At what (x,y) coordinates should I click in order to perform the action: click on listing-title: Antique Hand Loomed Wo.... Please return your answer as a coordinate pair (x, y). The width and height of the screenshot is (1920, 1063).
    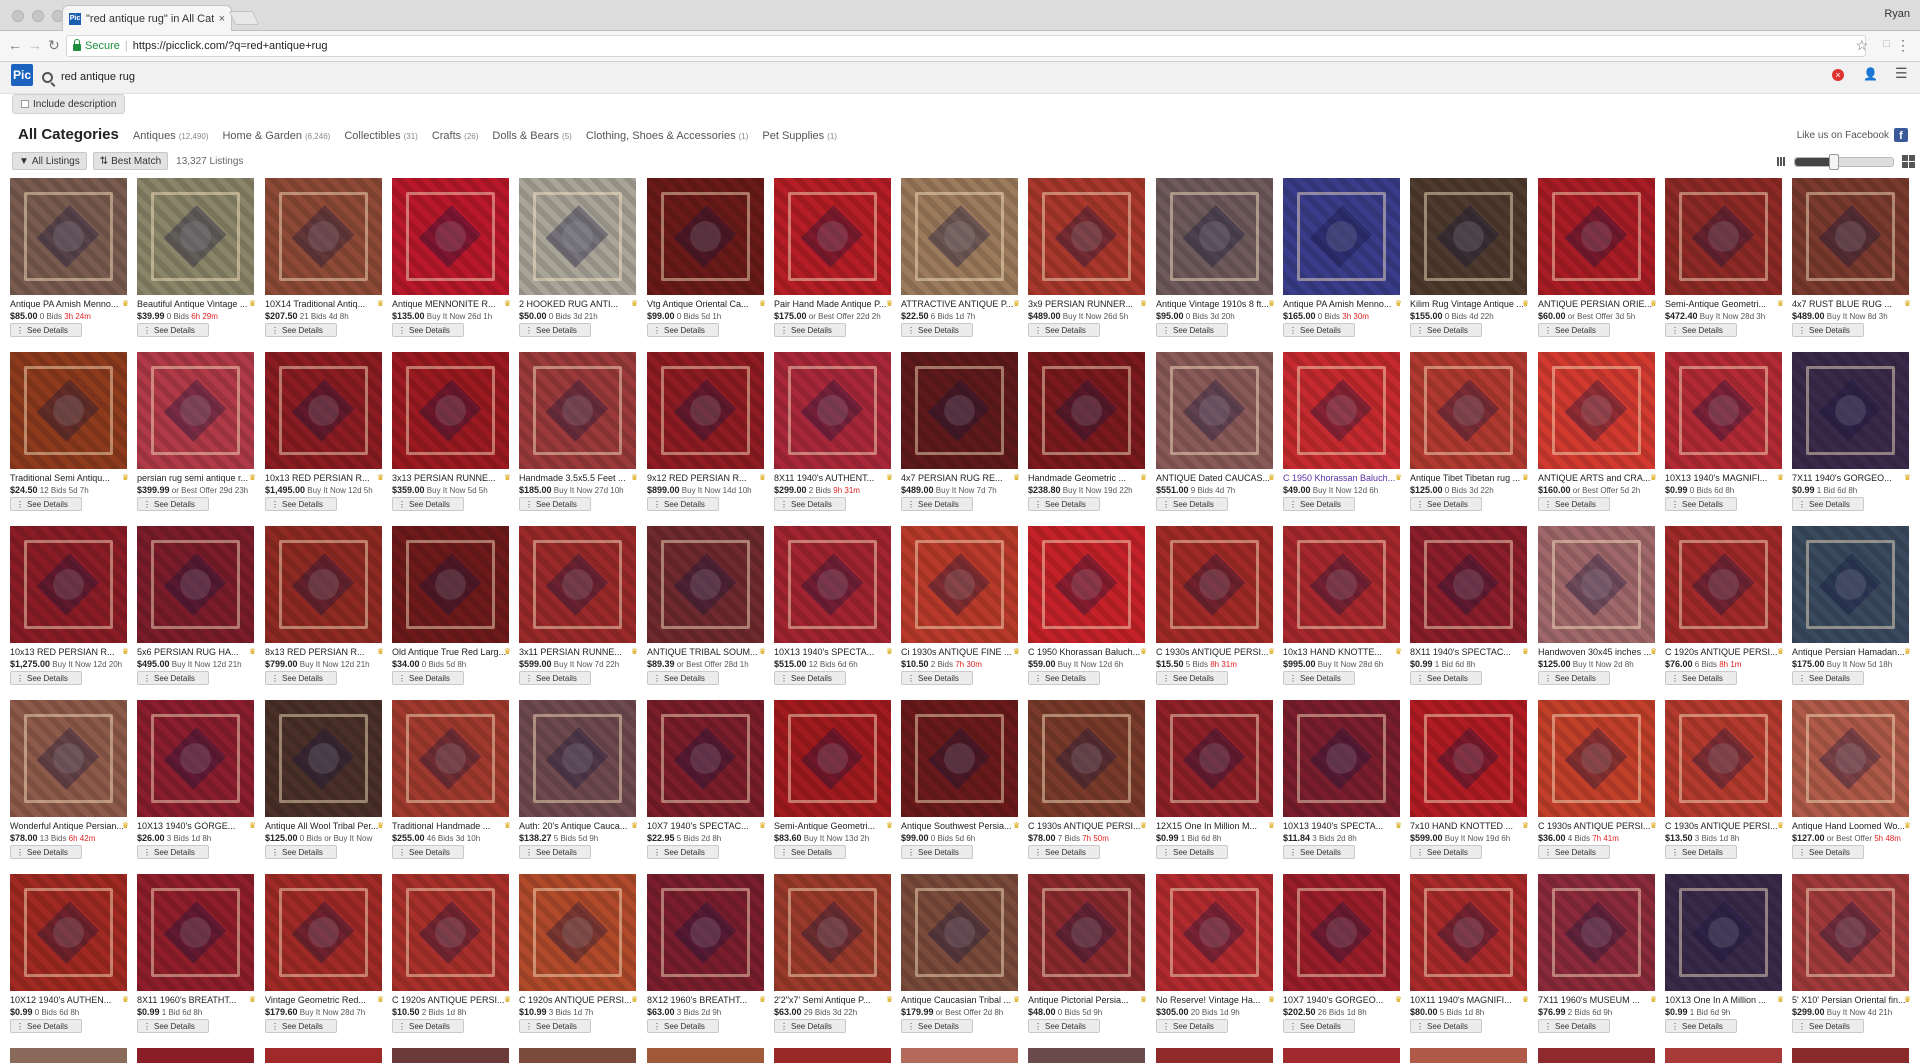
    Looking at the image, I should click on (1850, 826).